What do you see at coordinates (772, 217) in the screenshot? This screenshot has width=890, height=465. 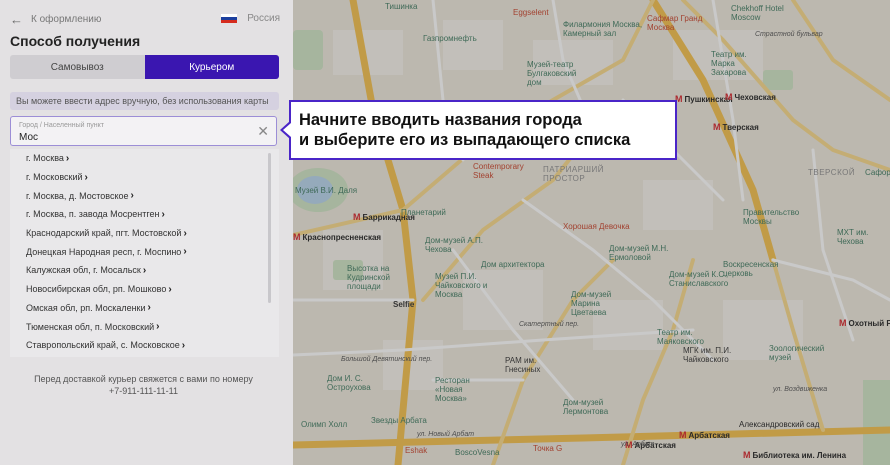 I see `map-poi: Правительство Москвы` at bounding box center [772, 217].